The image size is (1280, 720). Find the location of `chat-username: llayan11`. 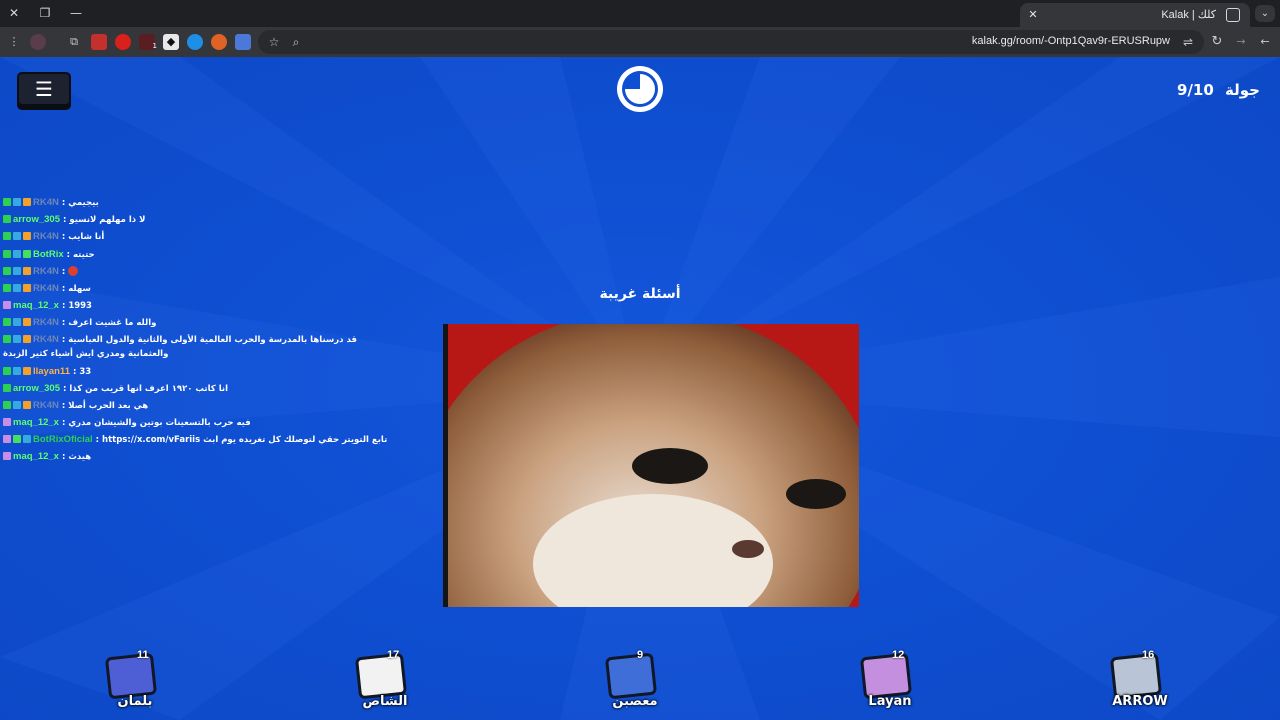

chat-username: llayan11 is located at coordinates (51, 371).